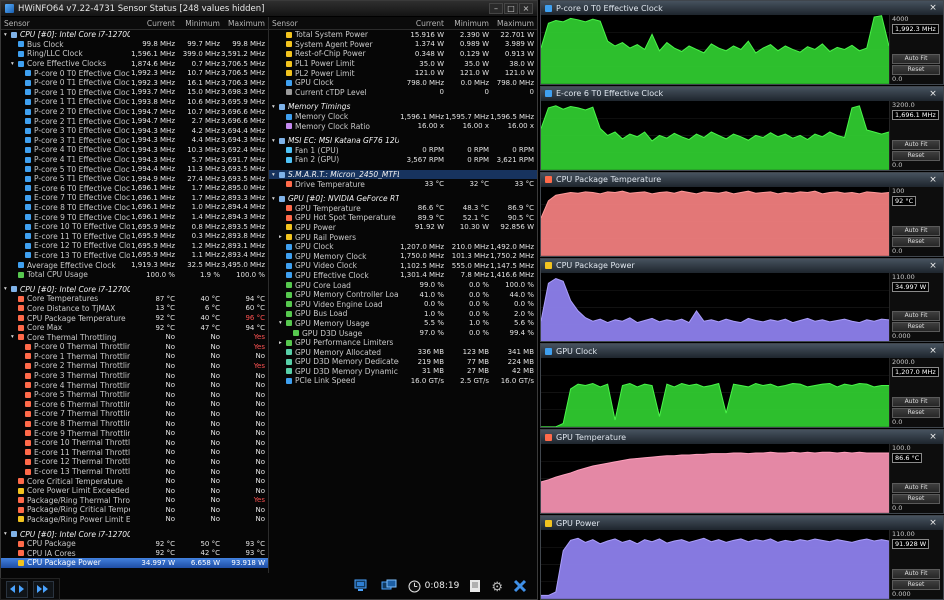  Describe the element at coordinates (403, 45) in the screenshot. I see `sensor-row: System Agent Power 1.374 W 0.989 W 3.989 W` at that location.